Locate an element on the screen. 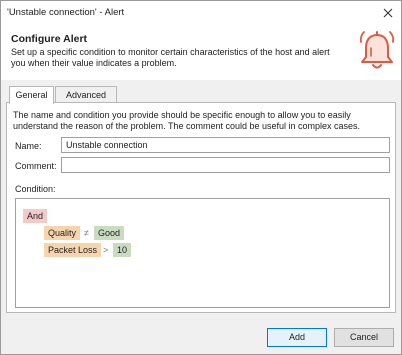 The image size is (402, 355). close-button is located at coordinates (388, 13).